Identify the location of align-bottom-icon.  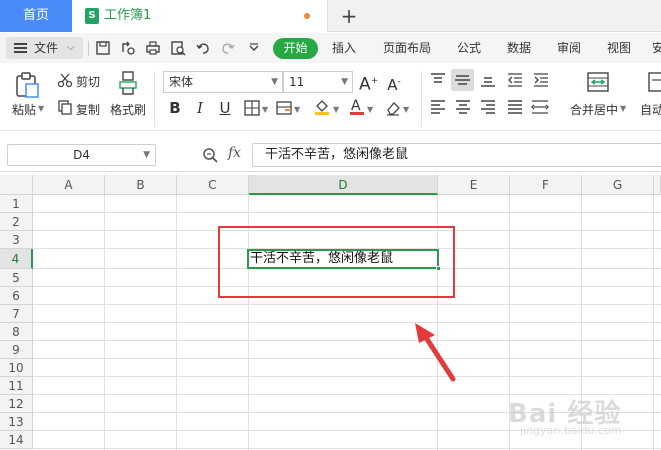
(488, 80).